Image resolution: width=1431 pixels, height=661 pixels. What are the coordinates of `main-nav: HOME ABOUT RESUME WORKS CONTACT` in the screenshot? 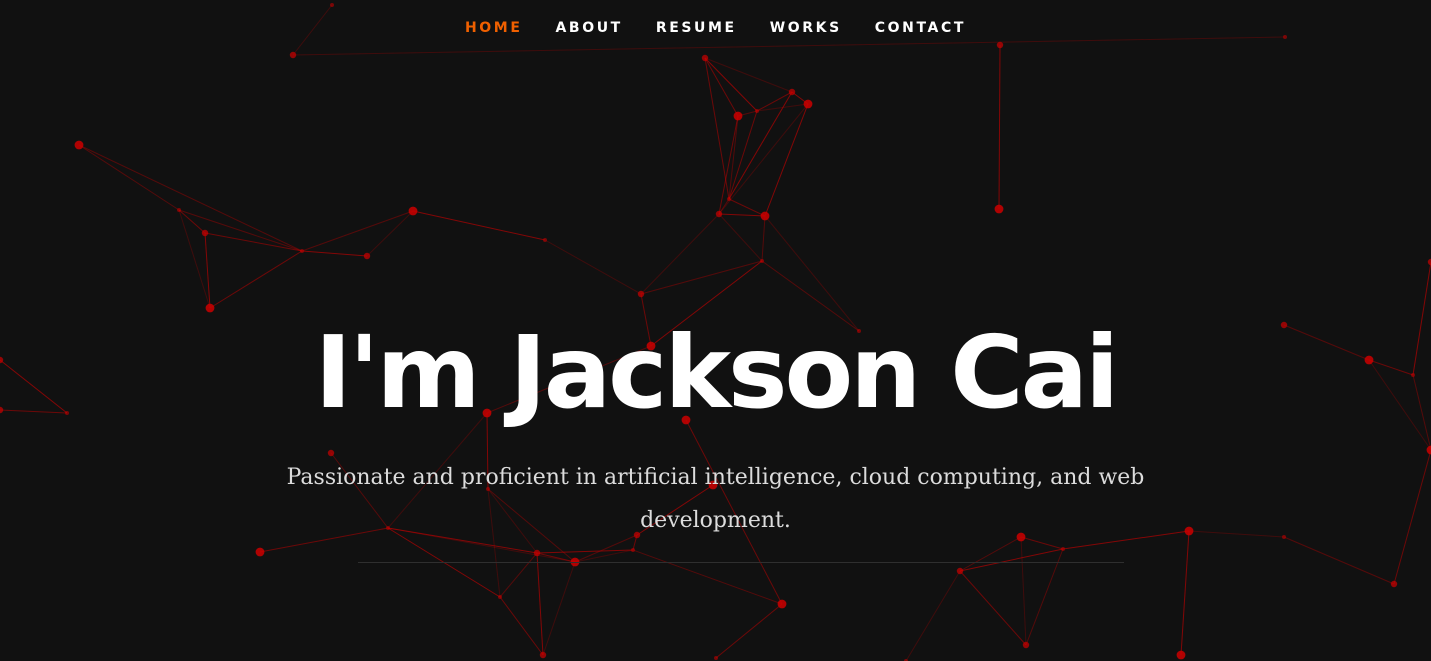 It's located at (715, 28).